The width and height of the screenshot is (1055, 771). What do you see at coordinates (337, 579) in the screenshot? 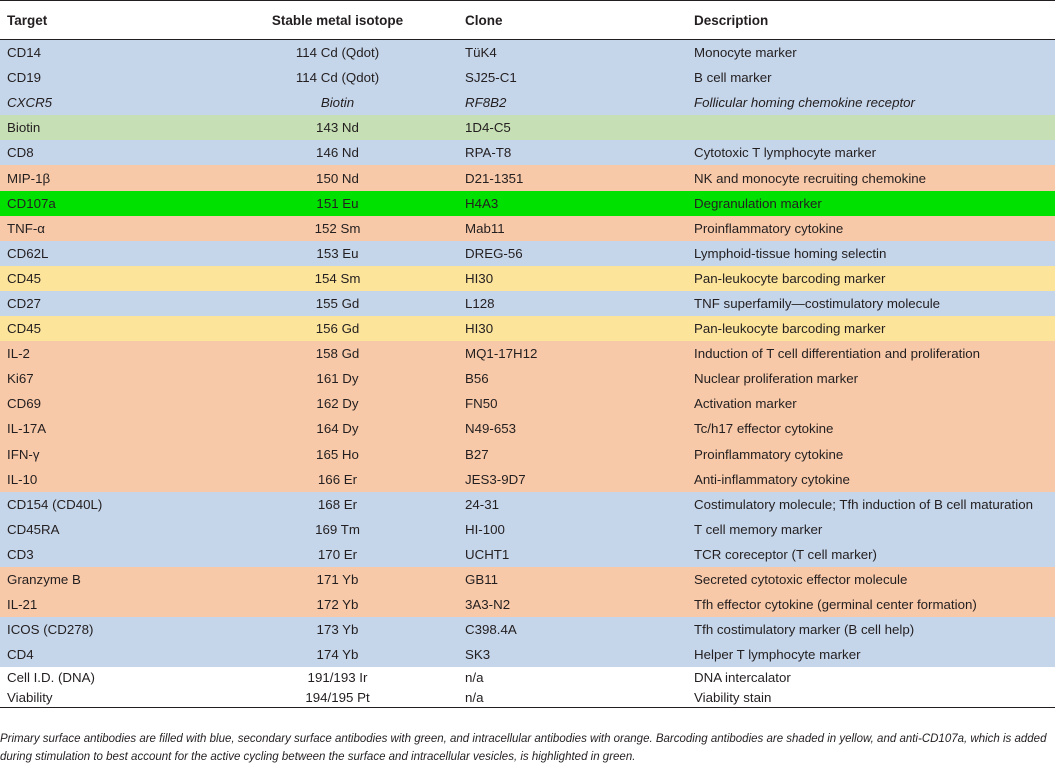
I see `cell-isotope: 171 Yb` at bounding box center [337, 579].